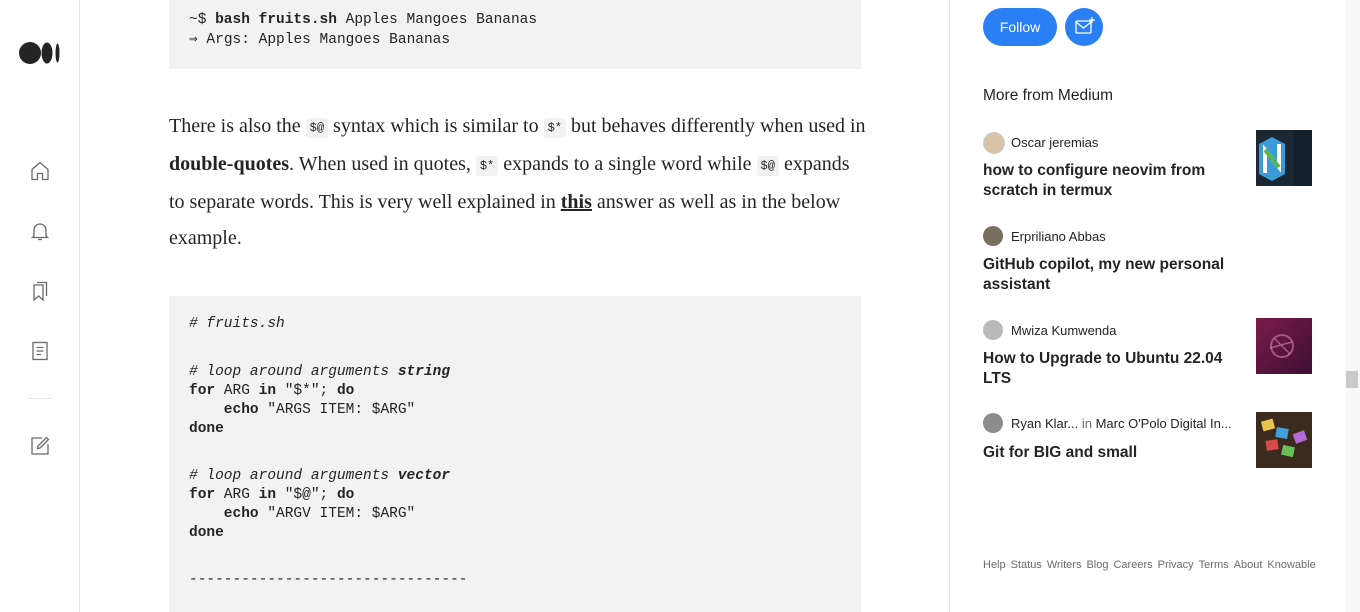 The height and width of the screenshot is (612, 1360). I want to click on code-line: for ARG in "$@"; do, so click(271, 495).